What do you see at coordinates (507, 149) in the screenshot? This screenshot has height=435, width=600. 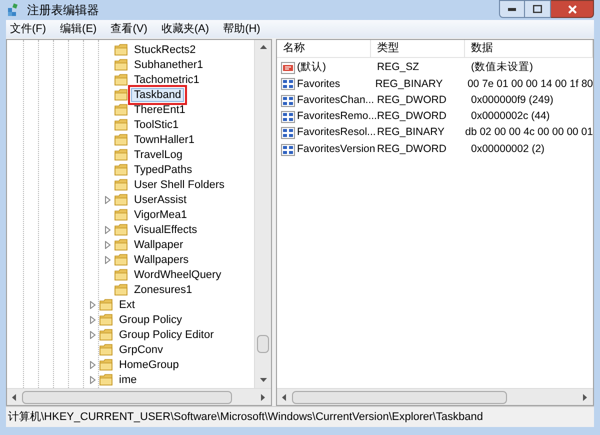 I see `table-cell-text: 0x00000002 (2)` at bounding box center [507, 149].